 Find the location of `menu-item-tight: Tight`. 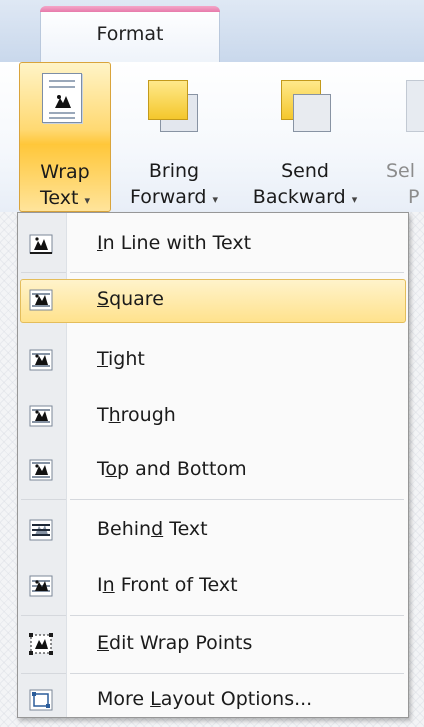

menu-item-tight: Tight is located at coordinates (213, 361).